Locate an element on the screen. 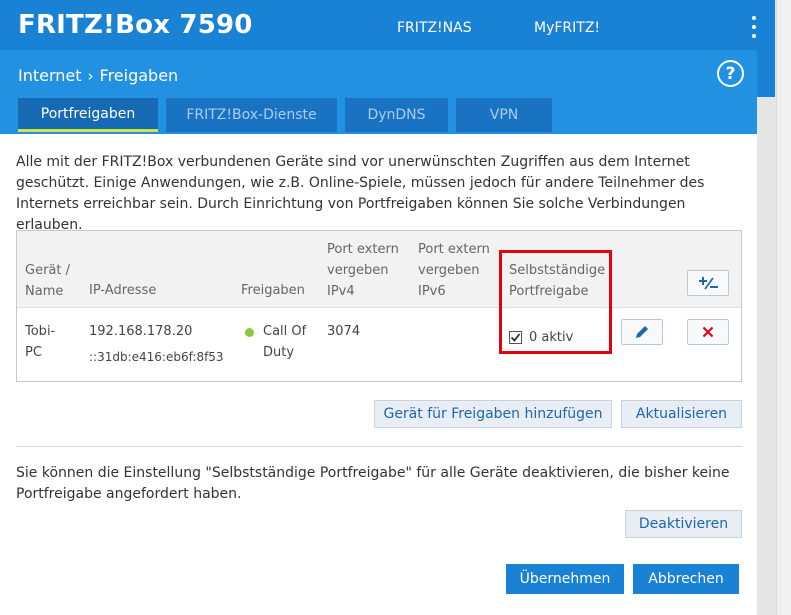 This screenshot has width=791, height=615. close-icon is located at coordinates (708, 332).